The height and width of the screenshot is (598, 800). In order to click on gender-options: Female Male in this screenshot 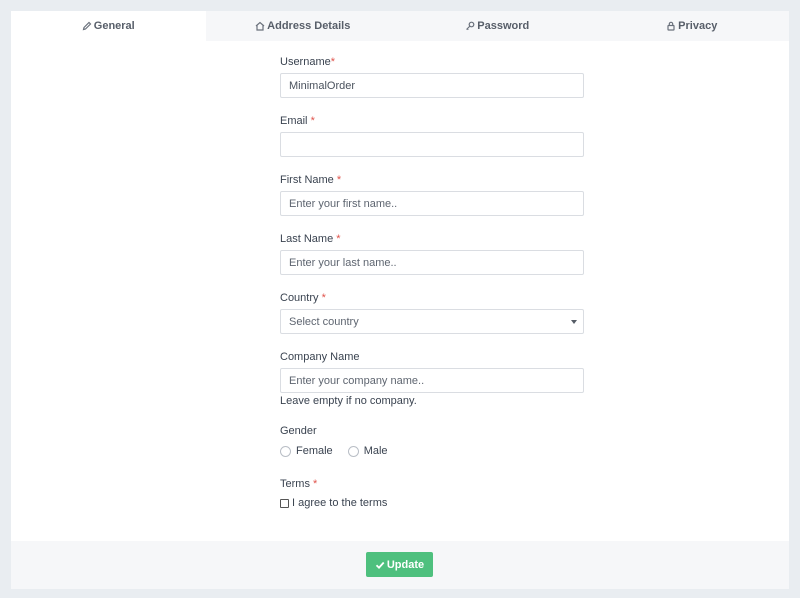, I will do `click(341, 451)`.